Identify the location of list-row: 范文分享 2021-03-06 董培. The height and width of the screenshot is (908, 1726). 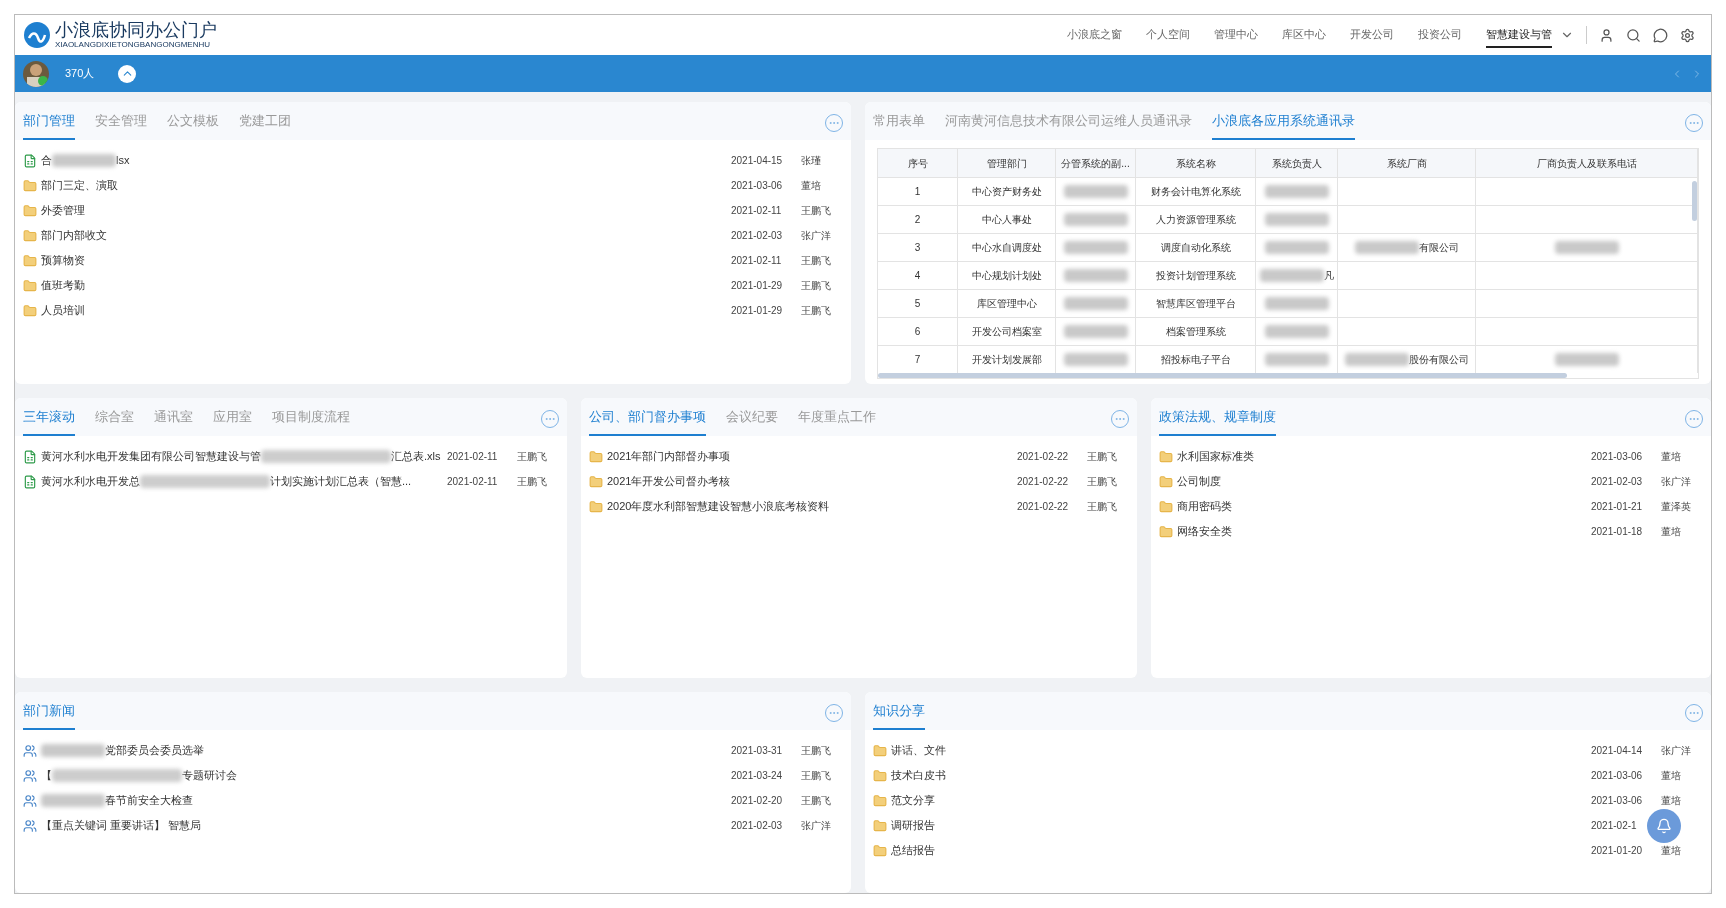
(1288, 800).